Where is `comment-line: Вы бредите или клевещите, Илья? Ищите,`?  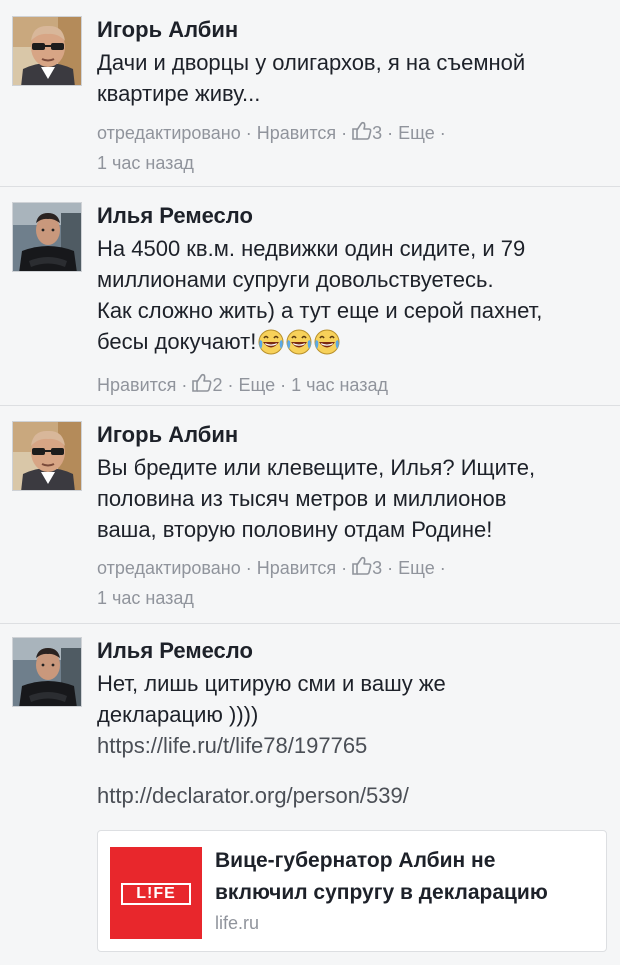 comment-line: Вы бредите или клевещите, Илья? Ищите, is located at coordinates (316, 467).